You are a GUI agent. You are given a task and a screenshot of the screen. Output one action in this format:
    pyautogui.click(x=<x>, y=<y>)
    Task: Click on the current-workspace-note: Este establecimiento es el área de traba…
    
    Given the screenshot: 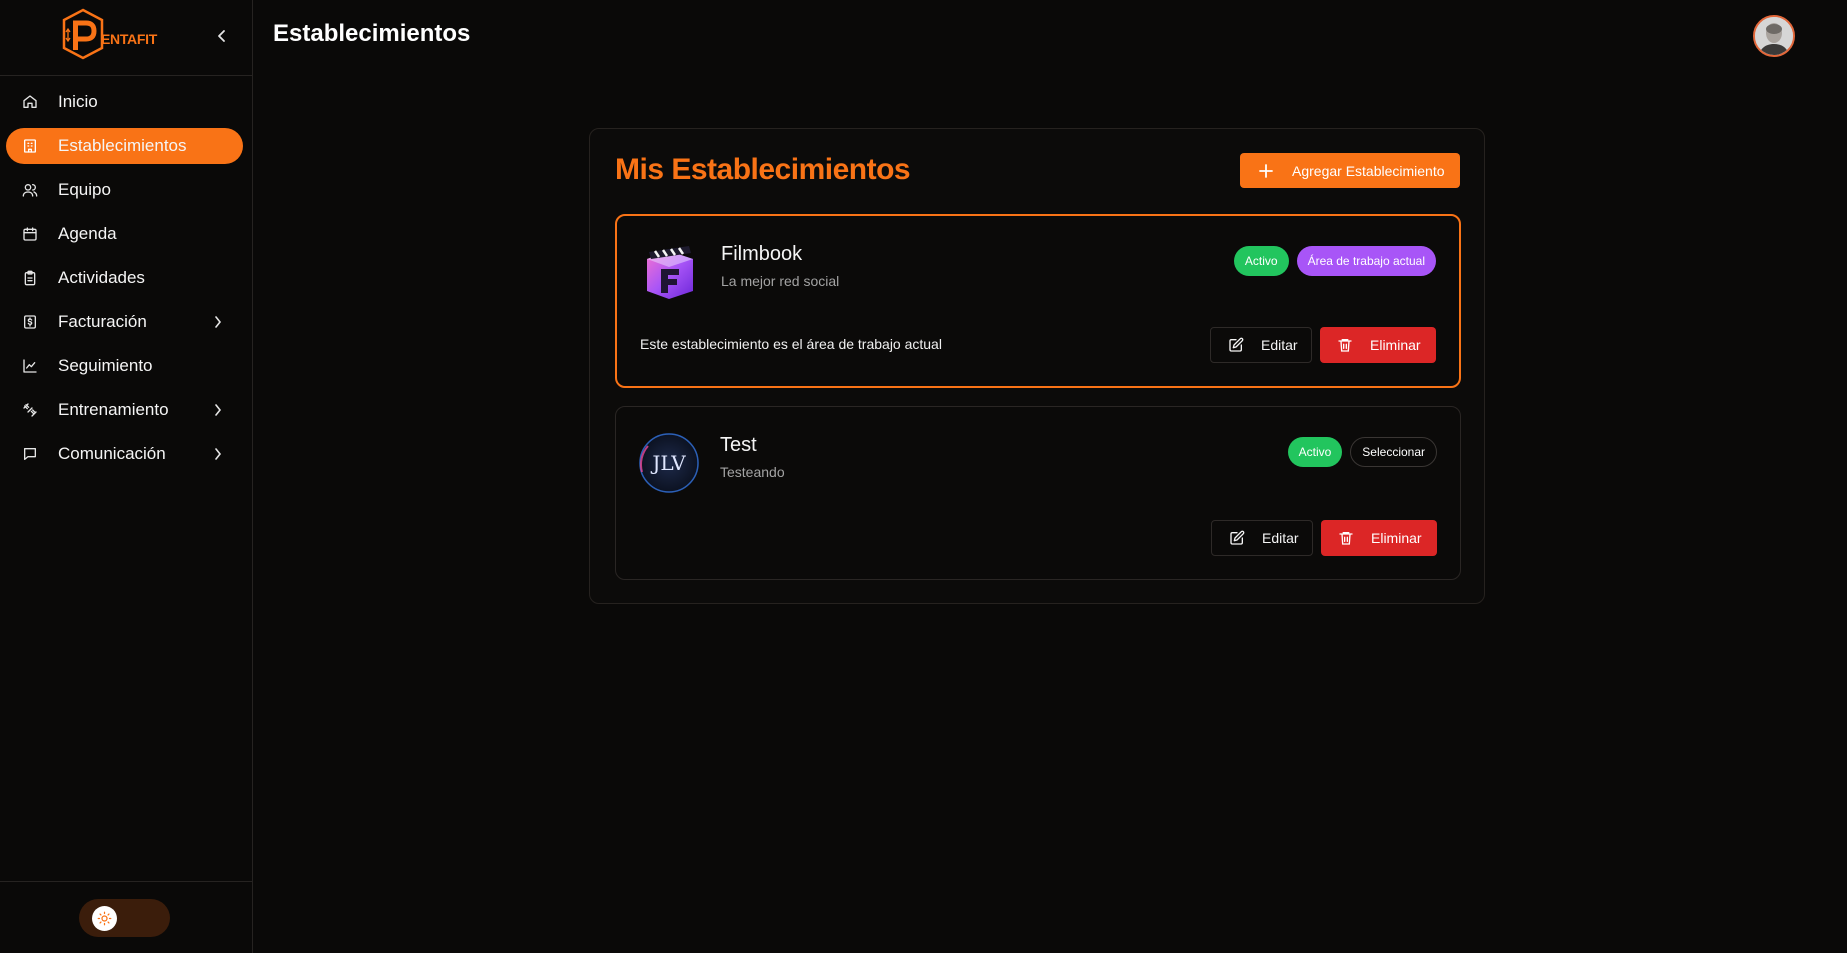 What is the action you would take?
    pyautogui.click(x=791, y=344)
    